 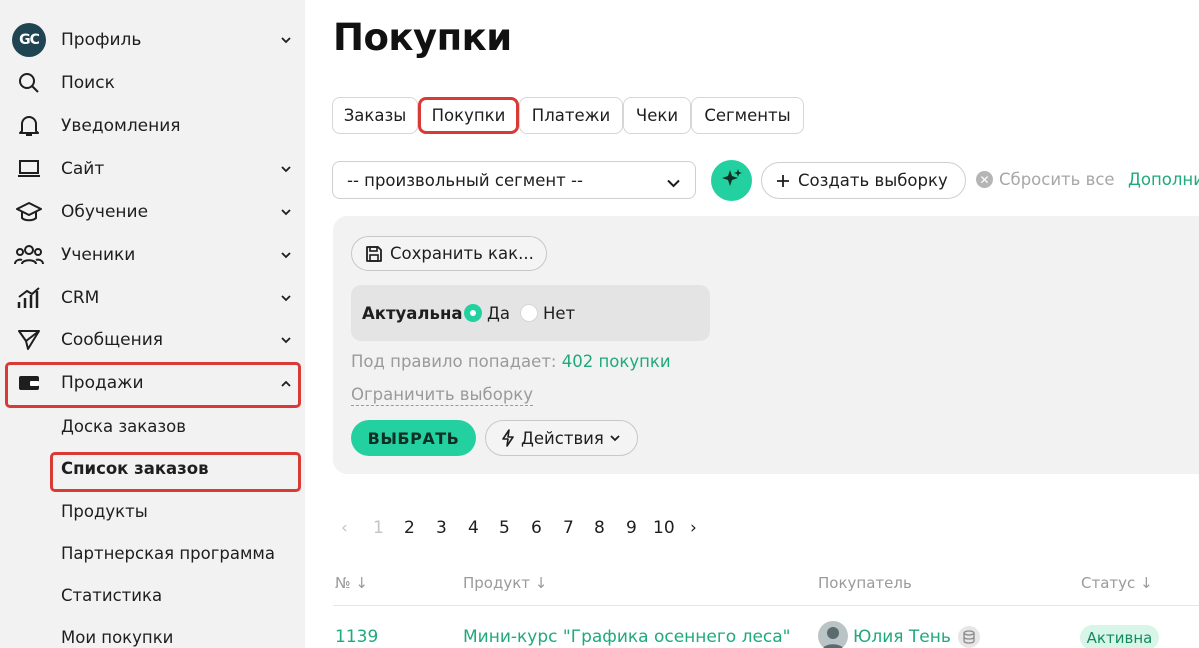 I want to click on pagination-page: 3, so click(x=441, y=528).